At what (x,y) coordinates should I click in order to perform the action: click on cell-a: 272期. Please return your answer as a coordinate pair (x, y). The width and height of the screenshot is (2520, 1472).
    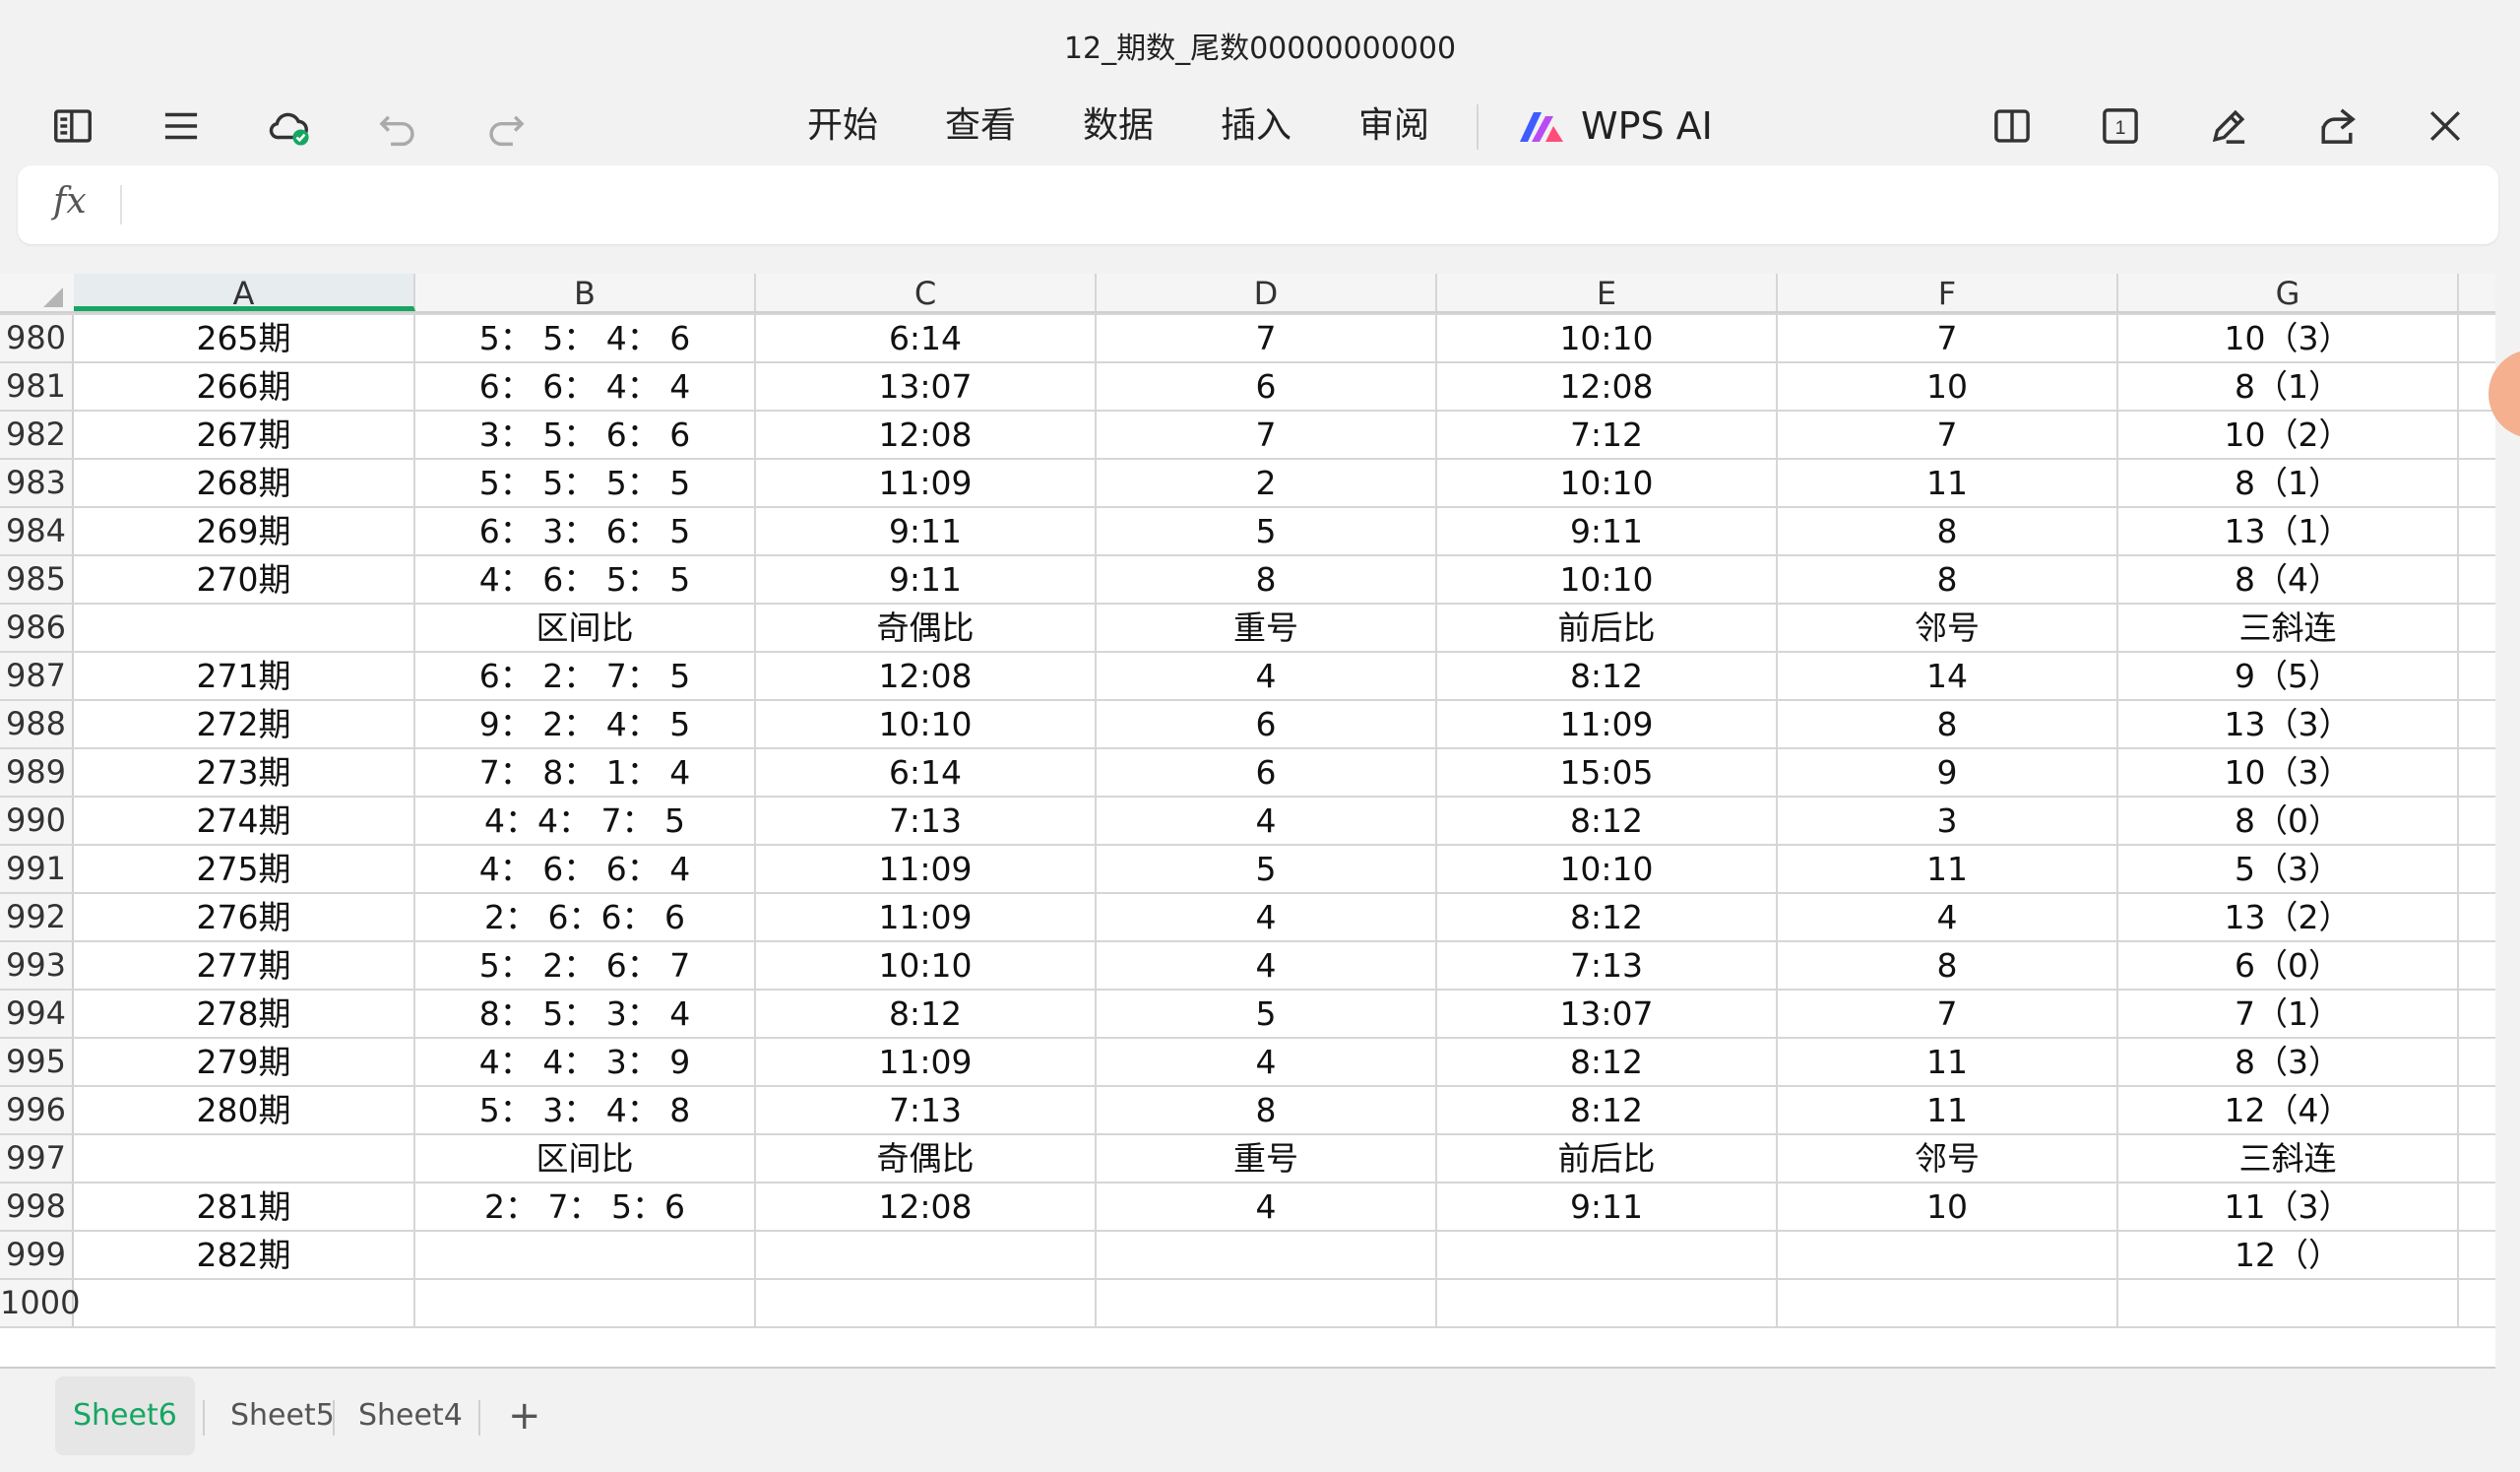
    Looking at the image, I should click on (244, 724).